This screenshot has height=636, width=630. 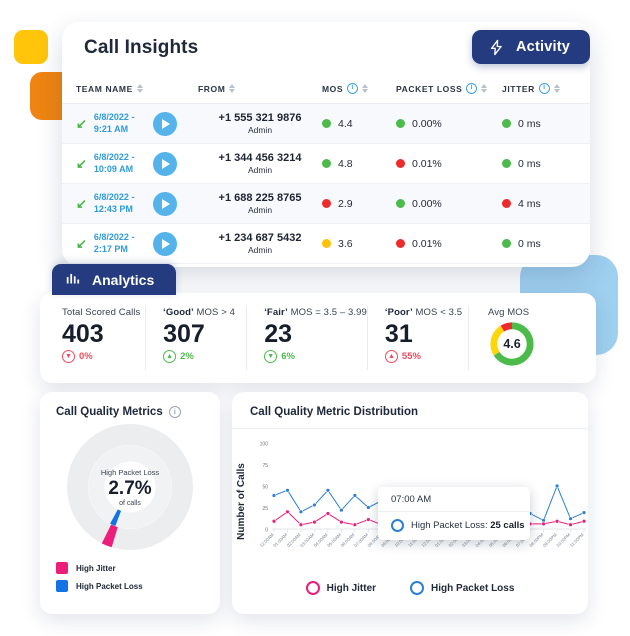 What do you see at coordinates (130, 405) in the screenshot?
I see `call-quality-metrics-title: Call Quality Metrics i` at bounding box center [130, 405].